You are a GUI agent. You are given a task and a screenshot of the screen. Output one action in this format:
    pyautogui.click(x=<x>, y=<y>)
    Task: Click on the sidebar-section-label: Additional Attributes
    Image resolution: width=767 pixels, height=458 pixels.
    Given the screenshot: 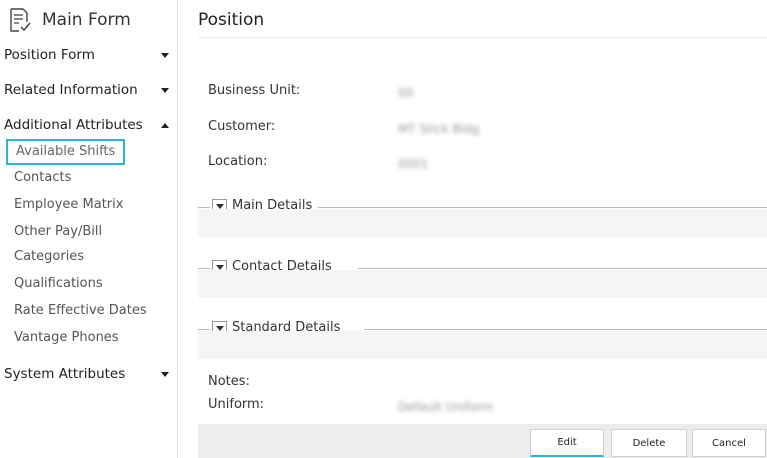 What is the action you would take?
    pyautogui.click(x=73, y=125)
    